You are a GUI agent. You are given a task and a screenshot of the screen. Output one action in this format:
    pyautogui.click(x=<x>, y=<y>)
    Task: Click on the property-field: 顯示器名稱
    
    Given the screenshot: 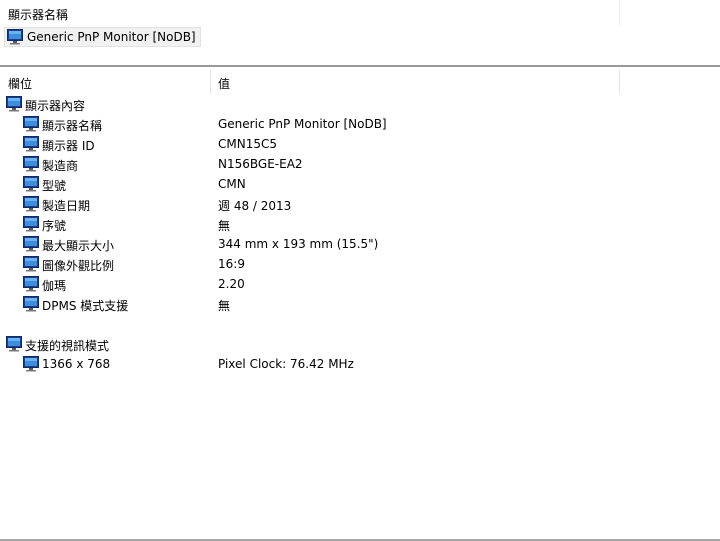 What is the action you would take?
    pyautogui.click(x=72, y=126)
    